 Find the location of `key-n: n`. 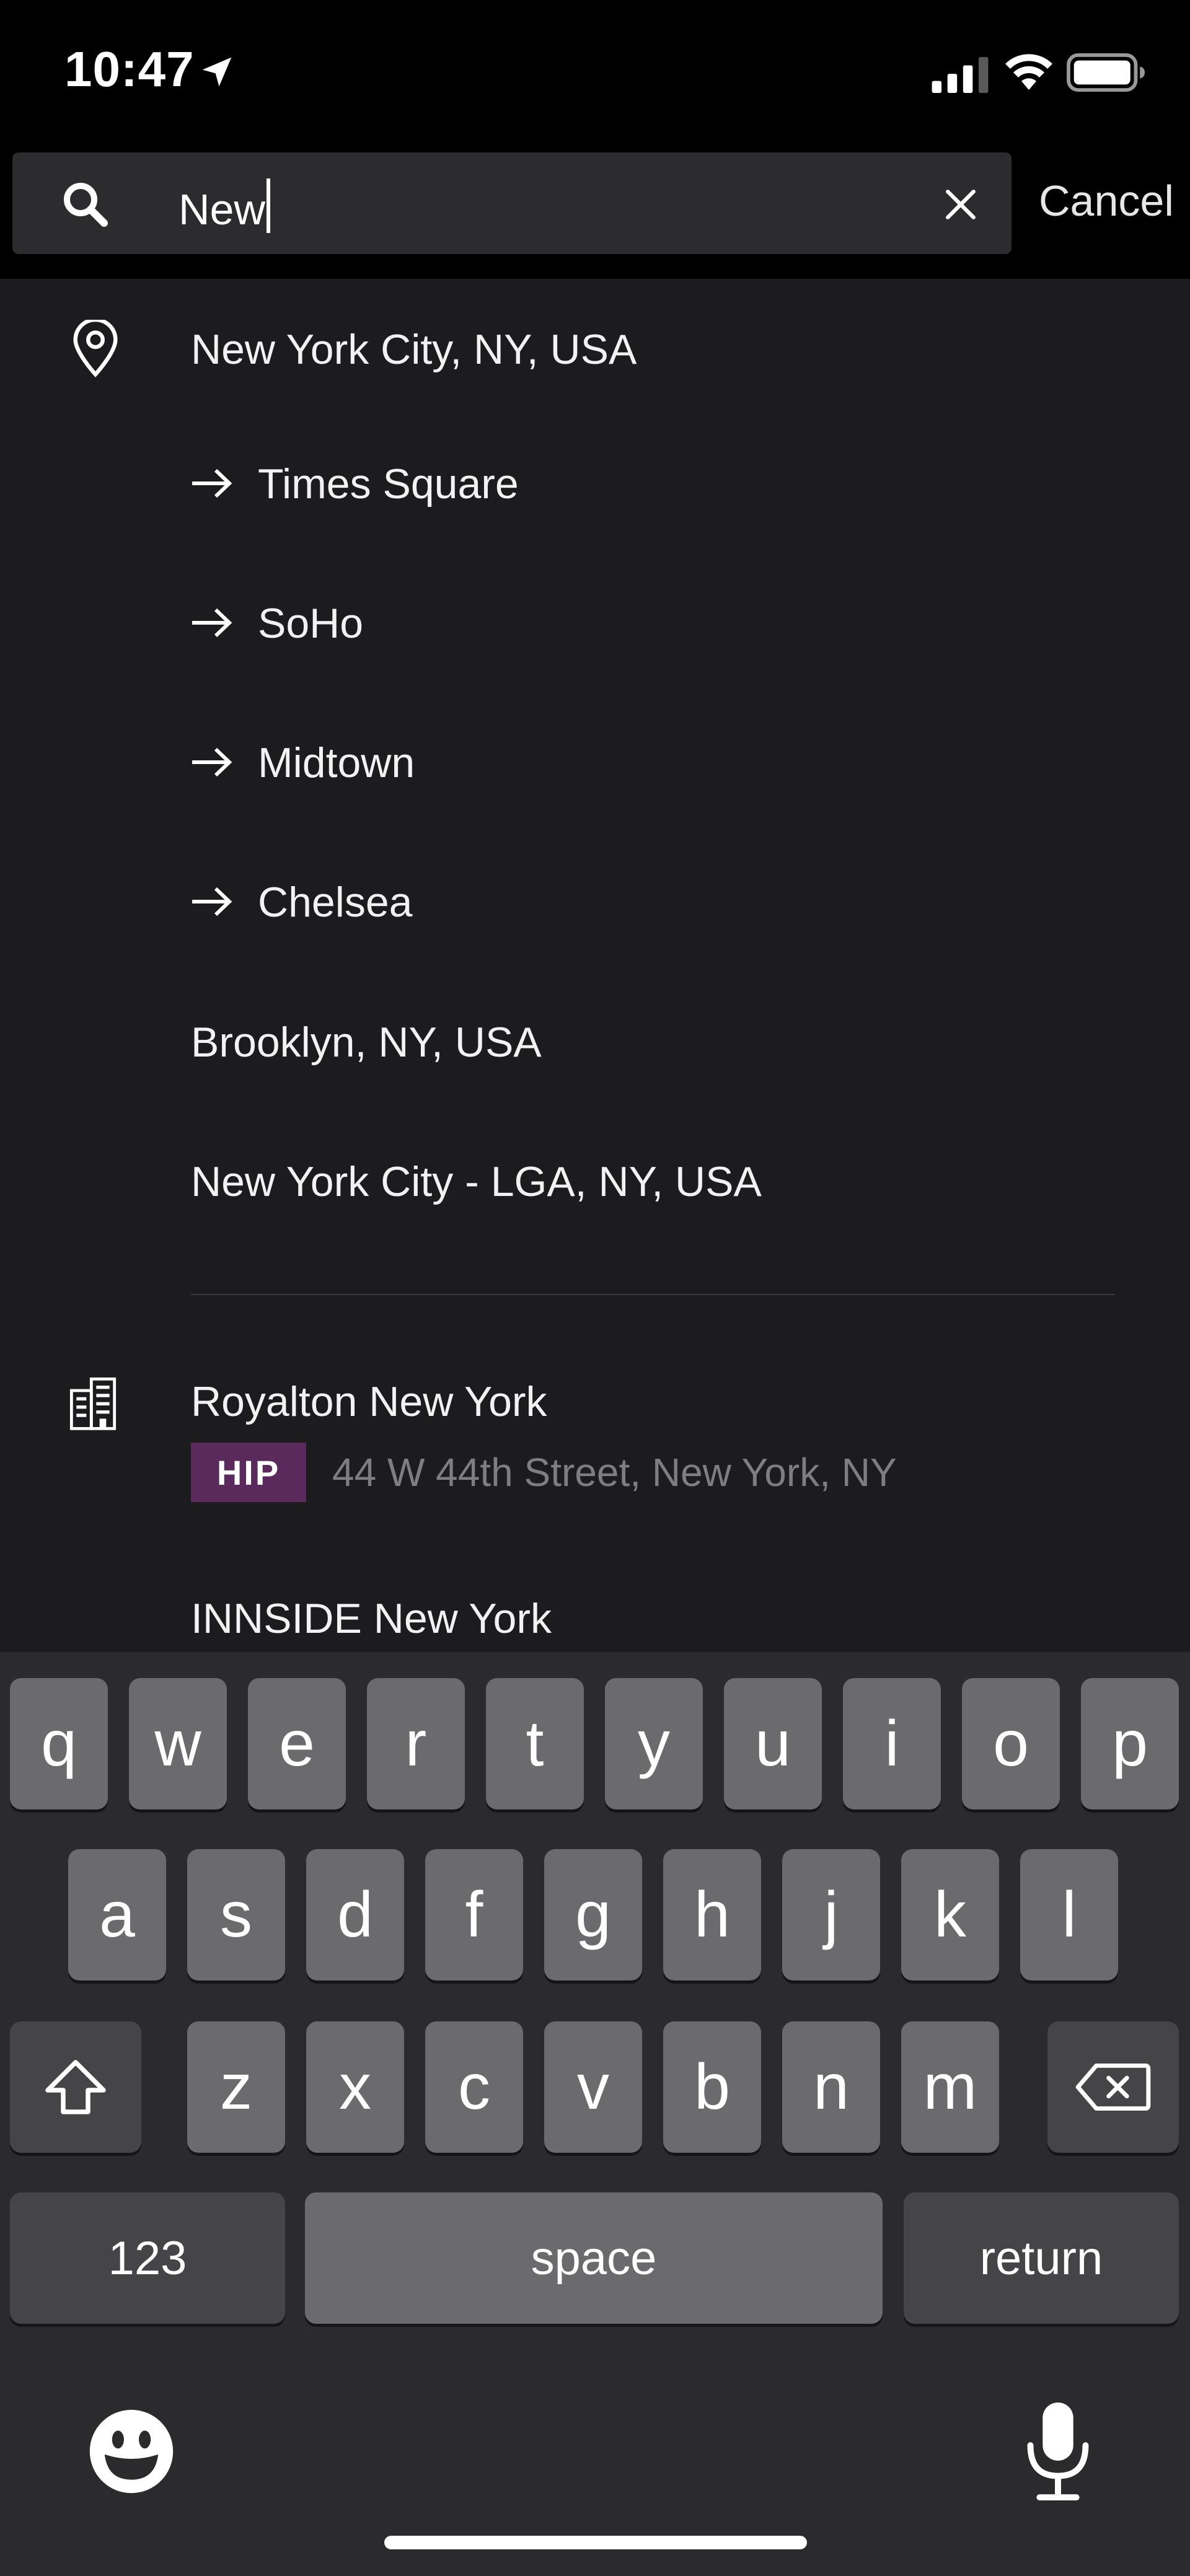

key-n: n is located at coordinates (831, 2087).